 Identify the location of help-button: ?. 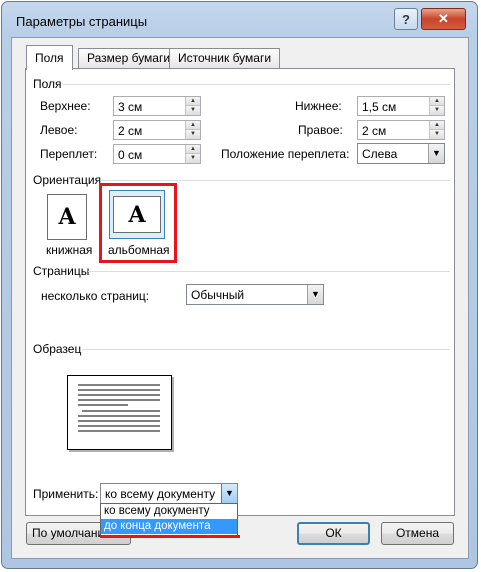
(406, 19).